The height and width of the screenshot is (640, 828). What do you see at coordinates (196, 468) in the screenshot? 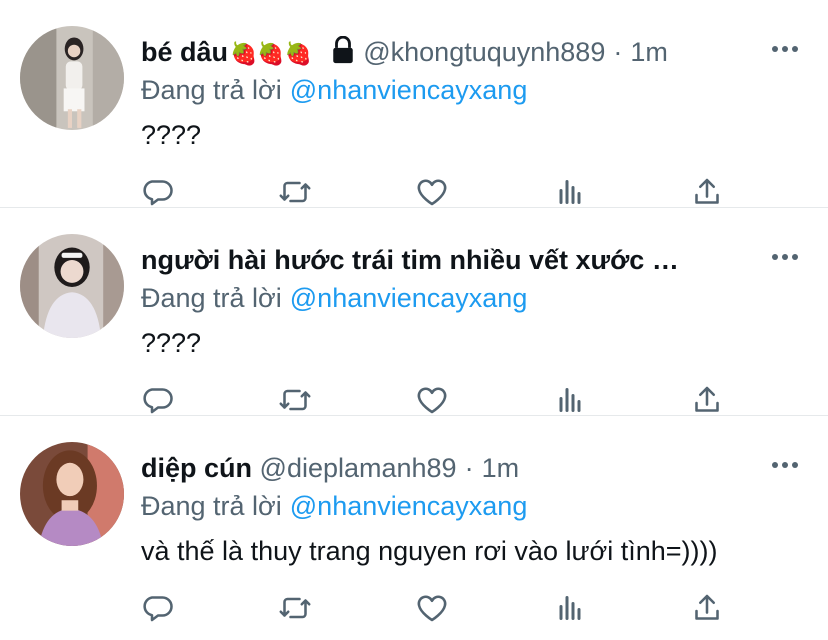
I see `display-name: diệp cún` at bounding box center [196, 468].